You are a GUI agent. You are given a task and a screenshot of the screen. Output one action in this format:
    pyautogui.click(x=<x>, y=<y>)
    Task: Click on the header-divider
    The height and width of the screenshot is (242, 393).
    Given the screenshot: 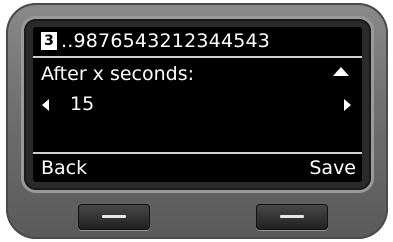 What is the action you would take?
    pyautogui.click(x=197, y=57)
    